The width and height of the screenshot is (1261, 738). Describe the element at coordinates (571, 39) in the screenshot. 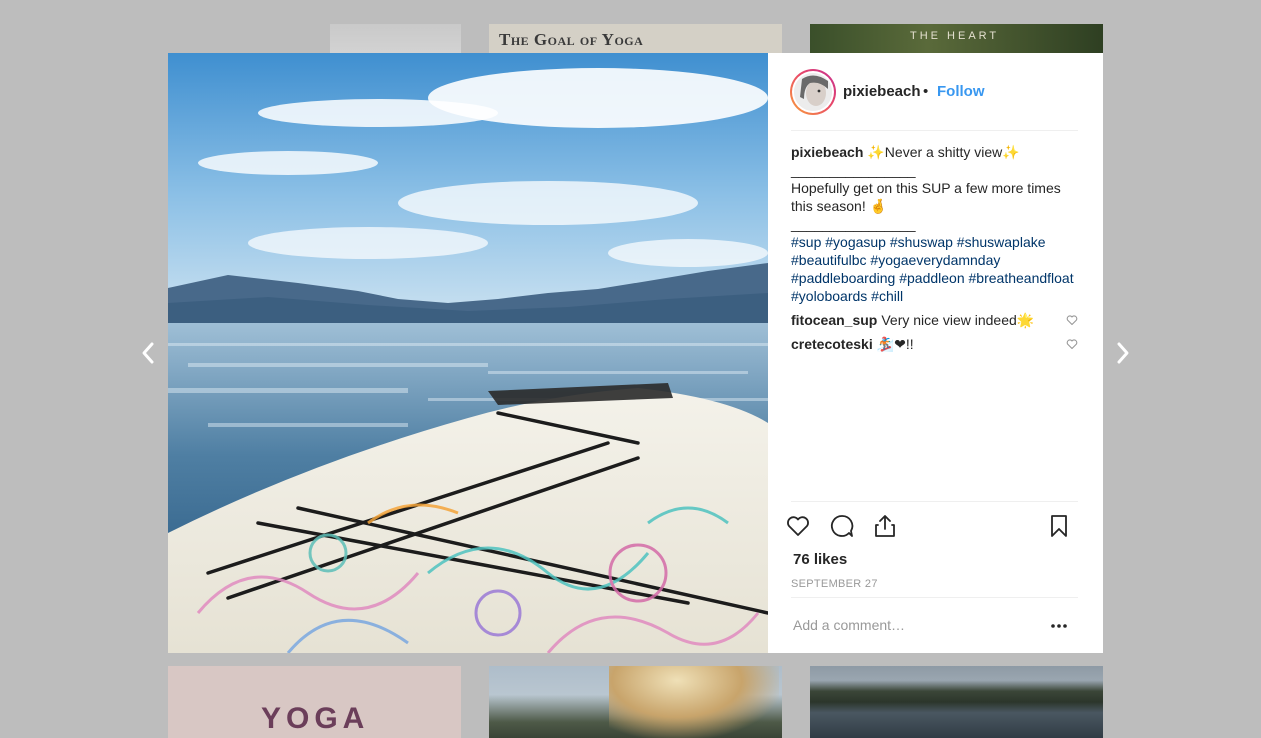

I see `thumbnail-title: The Goal of Yoga` at that location.